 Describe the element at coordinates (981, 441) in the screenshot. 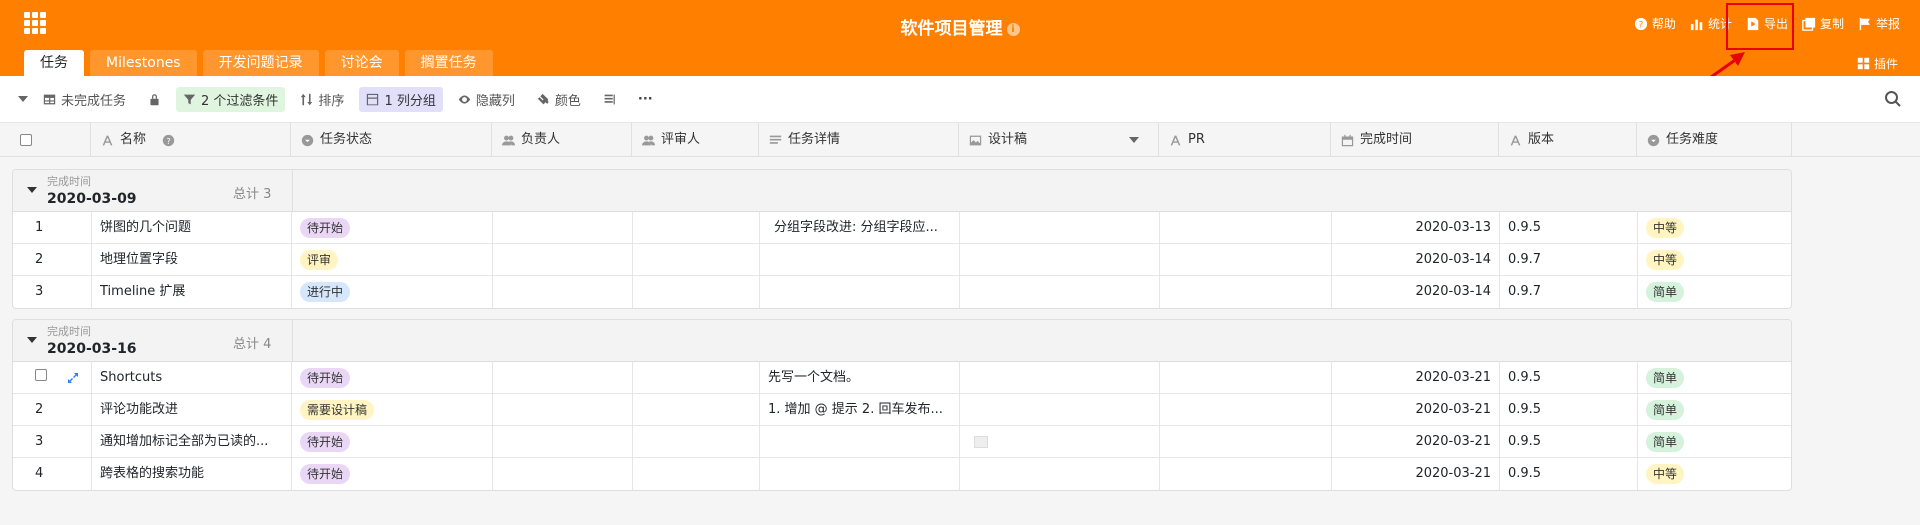

I see `design-thumbnail` at that location.